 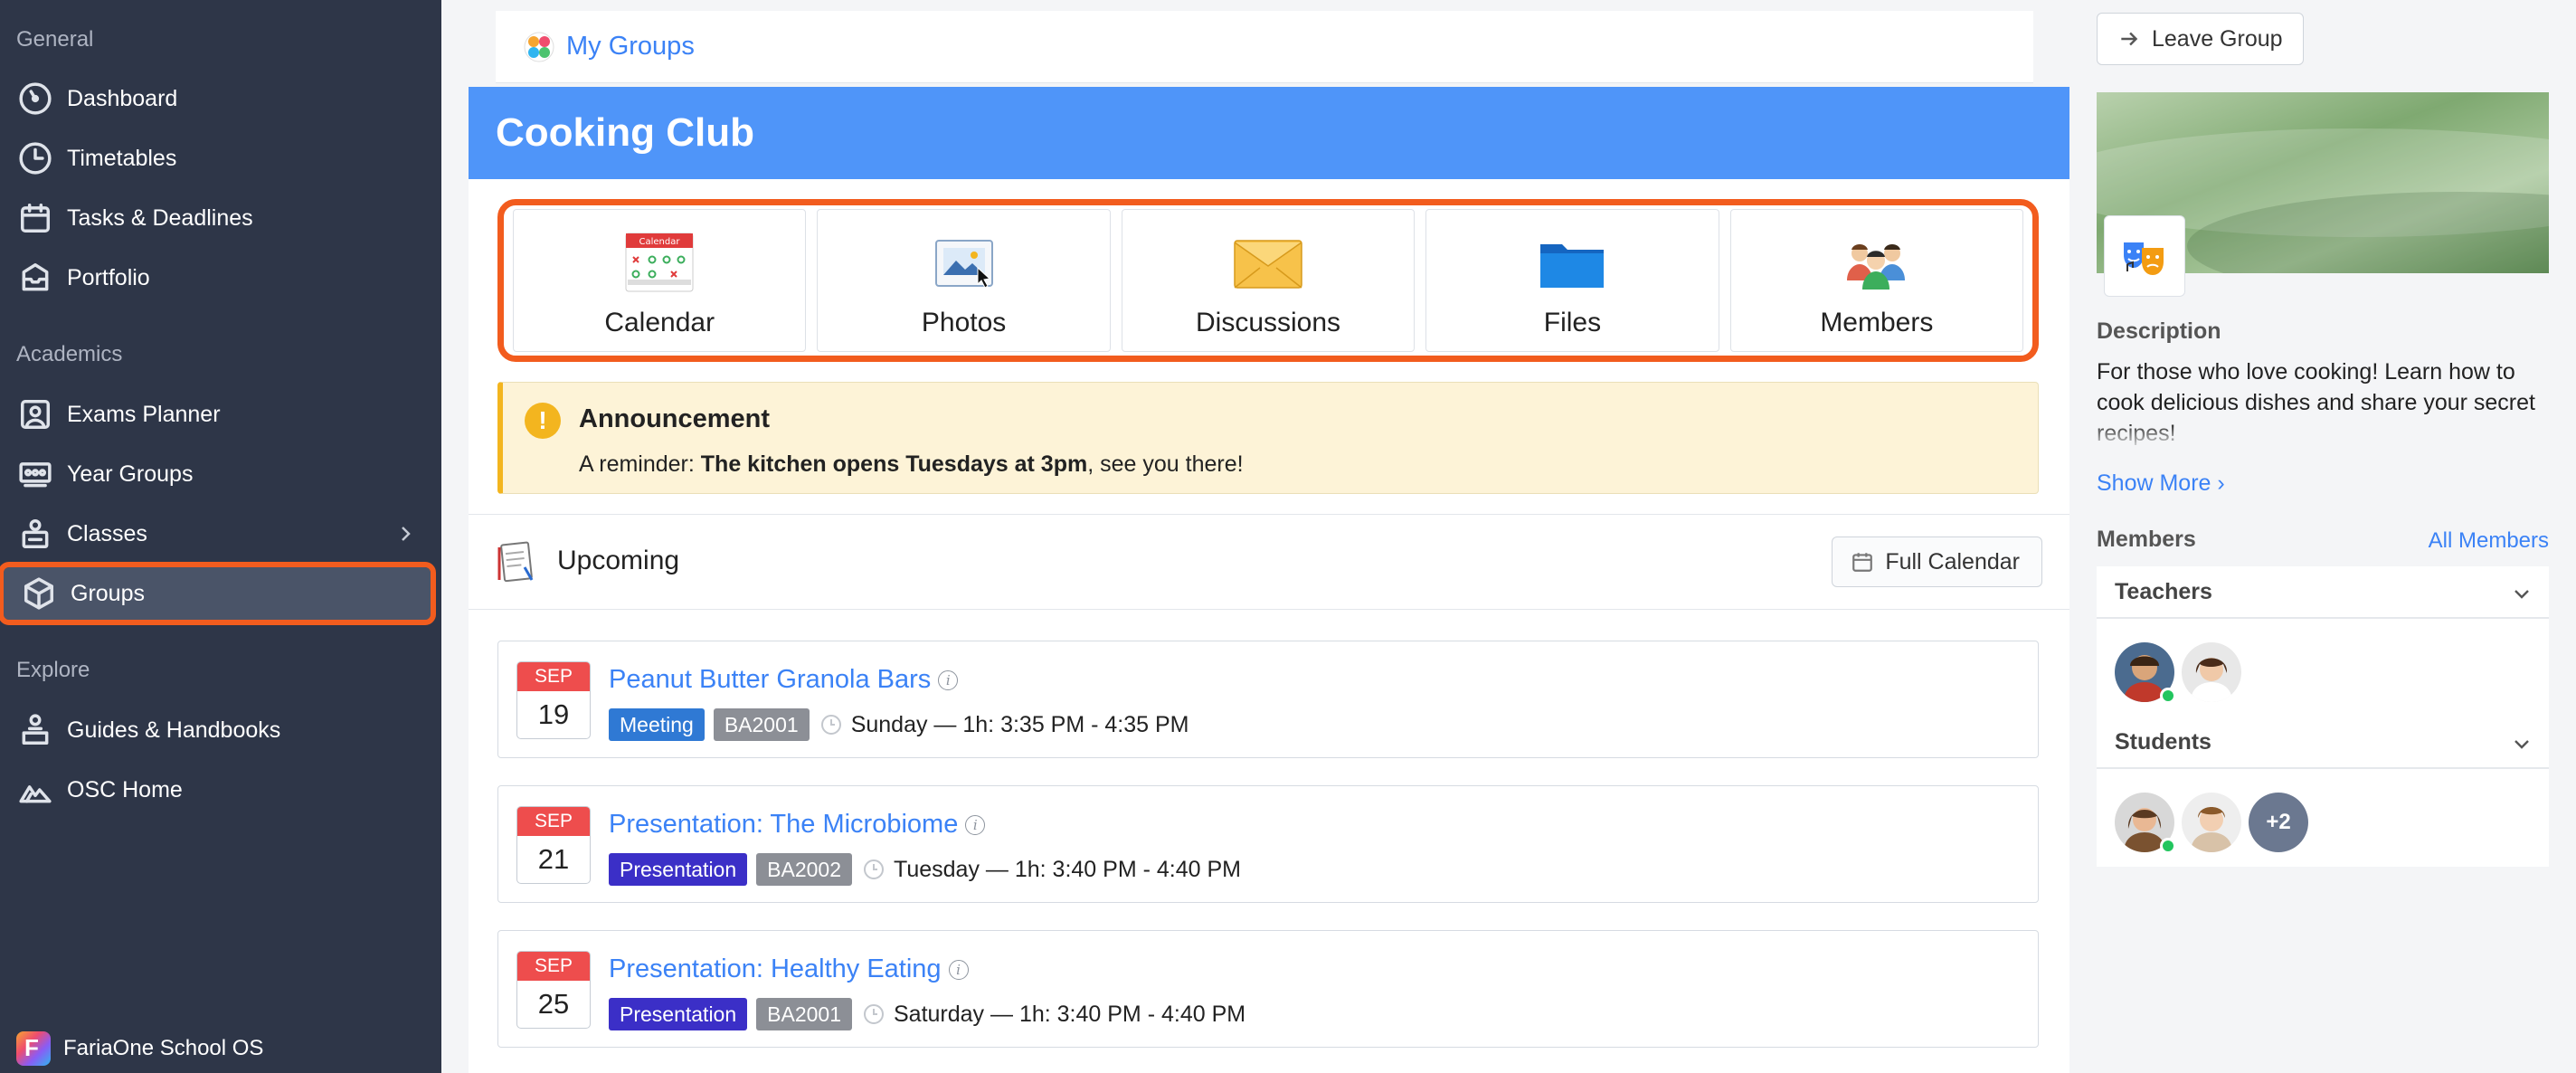 What do you see at coordinates (660, 242) in the screenshot?
I see `svg-text: Calendar` at bounding box center [660, 242].